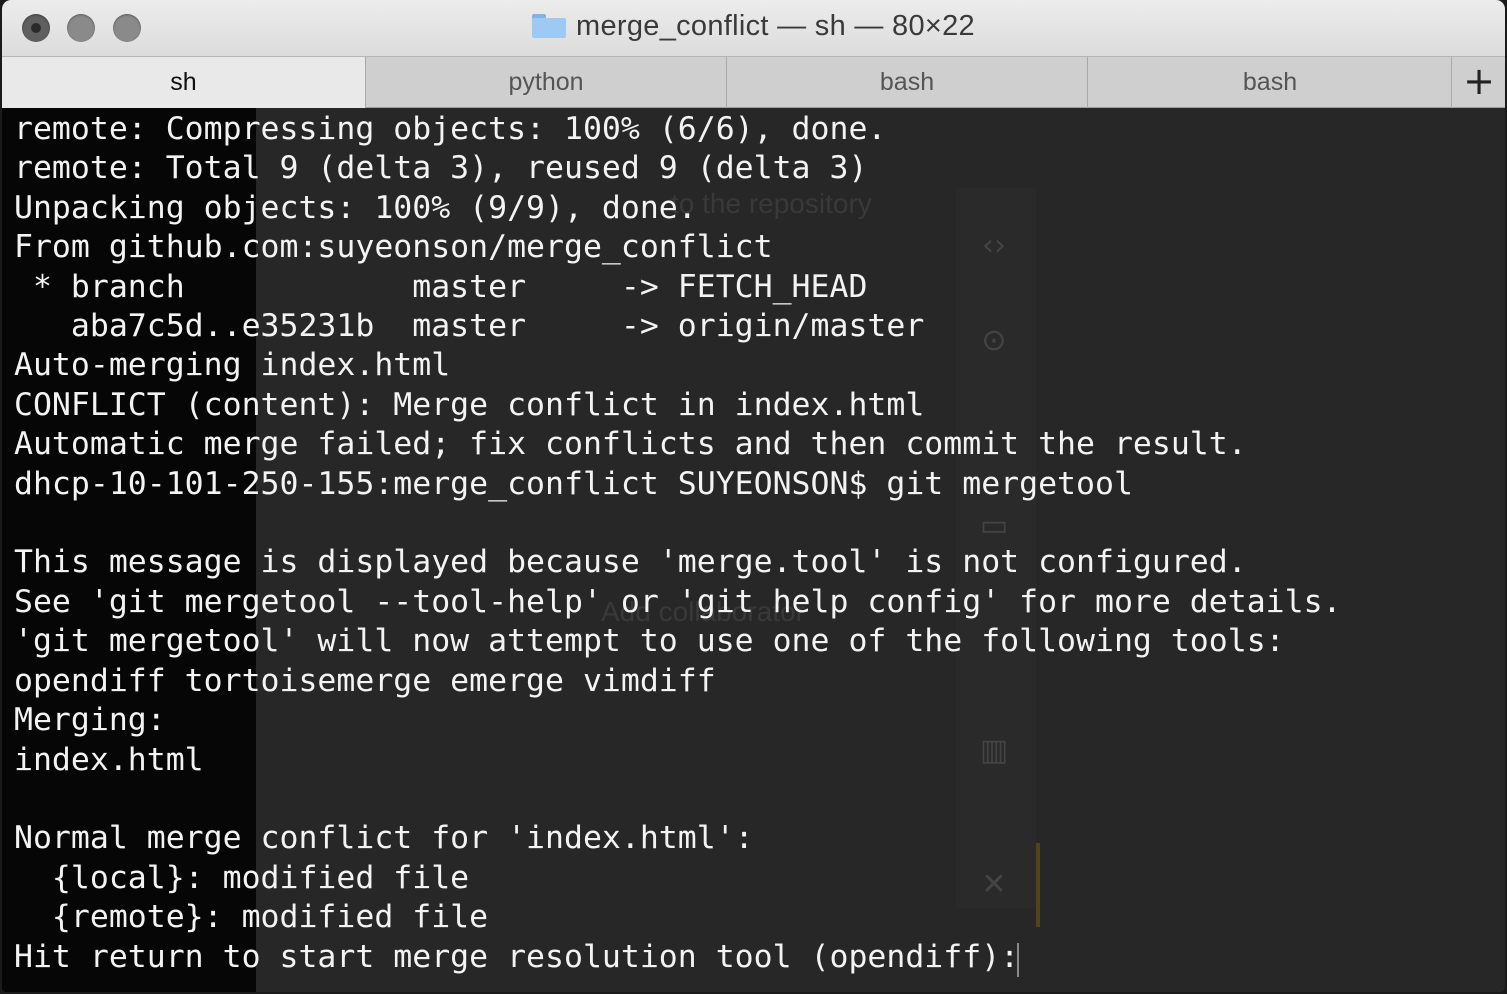  I want to click on tab-python: python, so click(546, 82).